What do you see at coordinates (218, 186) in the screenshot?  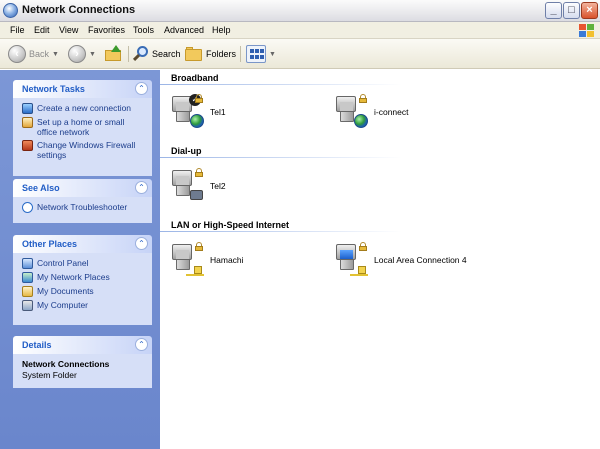 I see `connection-label: Tel2` at bounding box center [218, 186].